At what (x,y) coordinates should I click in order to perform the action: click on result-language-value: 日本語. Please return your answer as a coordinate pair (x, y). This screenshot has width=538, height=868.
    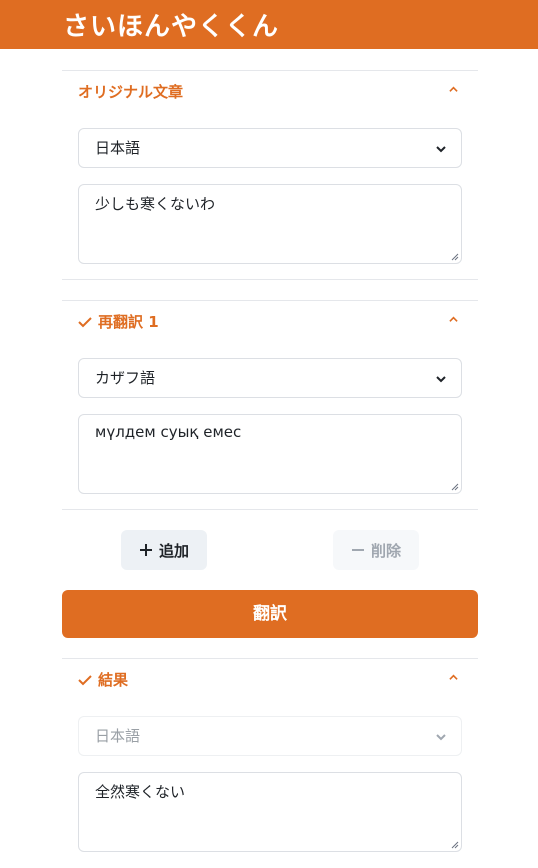
    Looking at the image, I should click on (118, 736).